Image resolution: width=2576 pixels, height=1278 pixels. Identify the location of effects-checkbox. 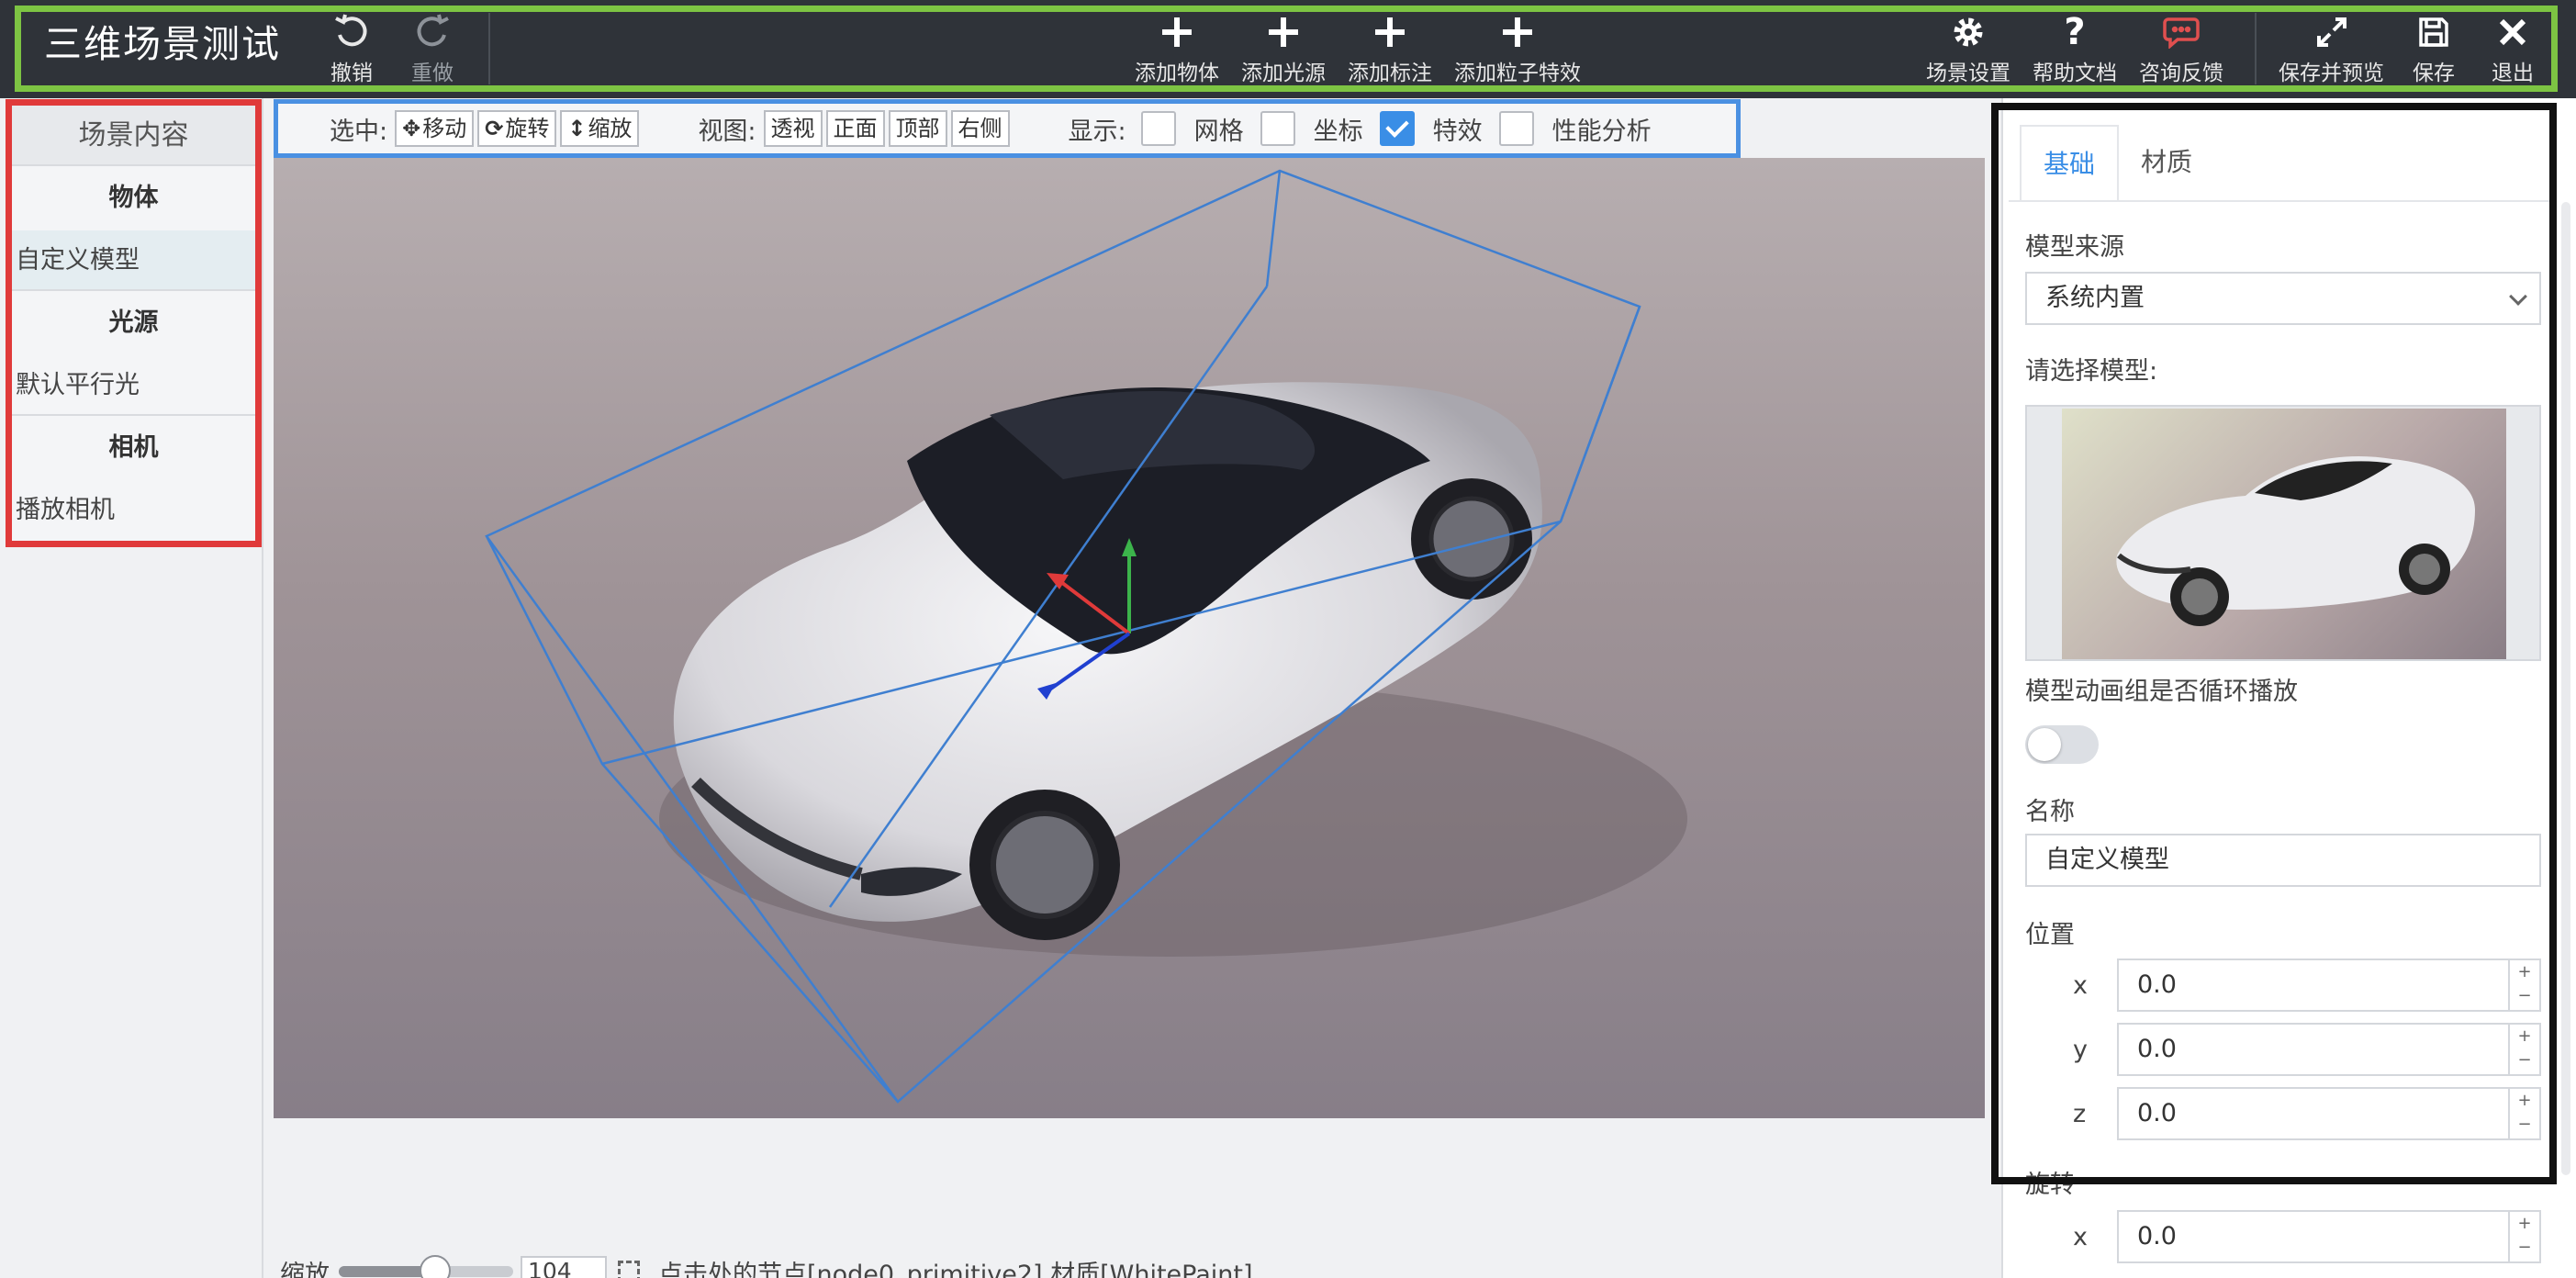
(1397, 128).